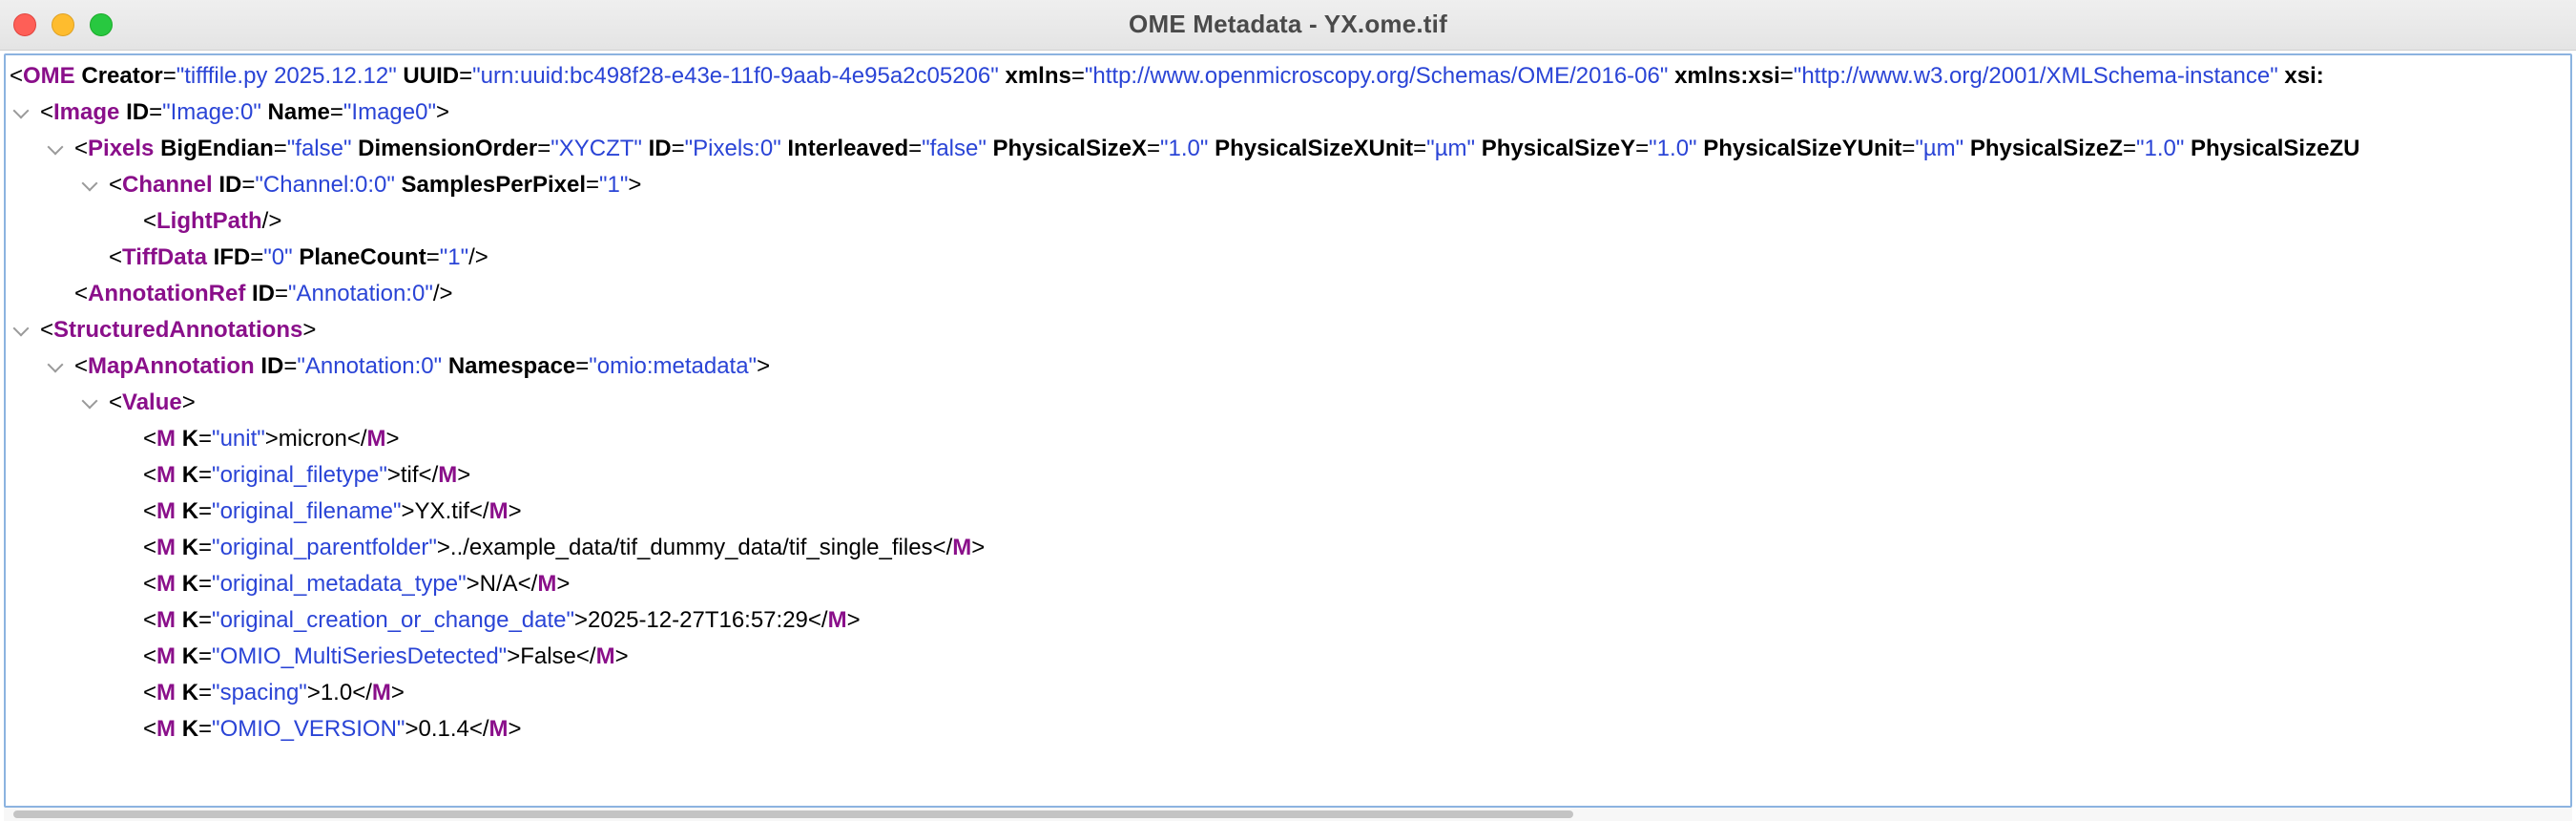  I want to click on xml-element-m: <M K="spacing">1.0</M>, so click(274, 693).